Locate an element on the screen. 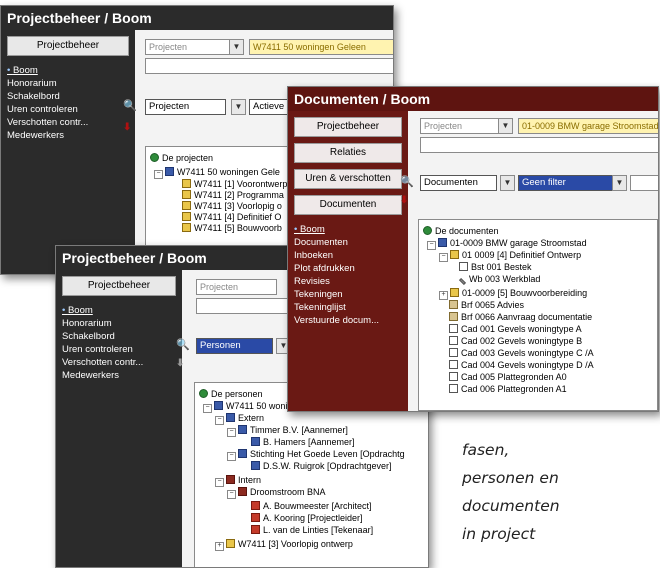 Image resolution: width=660 pixels, height=568 pixels. sidebar-header-relaties: Relaties is located at coordinates (348, 153).